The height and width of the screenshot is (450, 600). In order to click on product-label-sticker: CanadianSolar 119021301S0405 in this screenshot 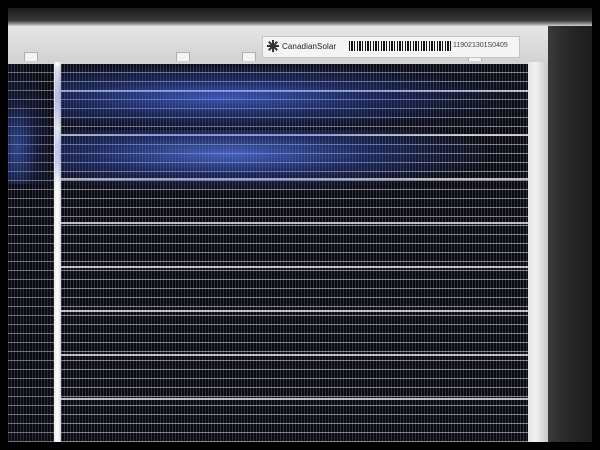, I will do `click(391, 47)`.